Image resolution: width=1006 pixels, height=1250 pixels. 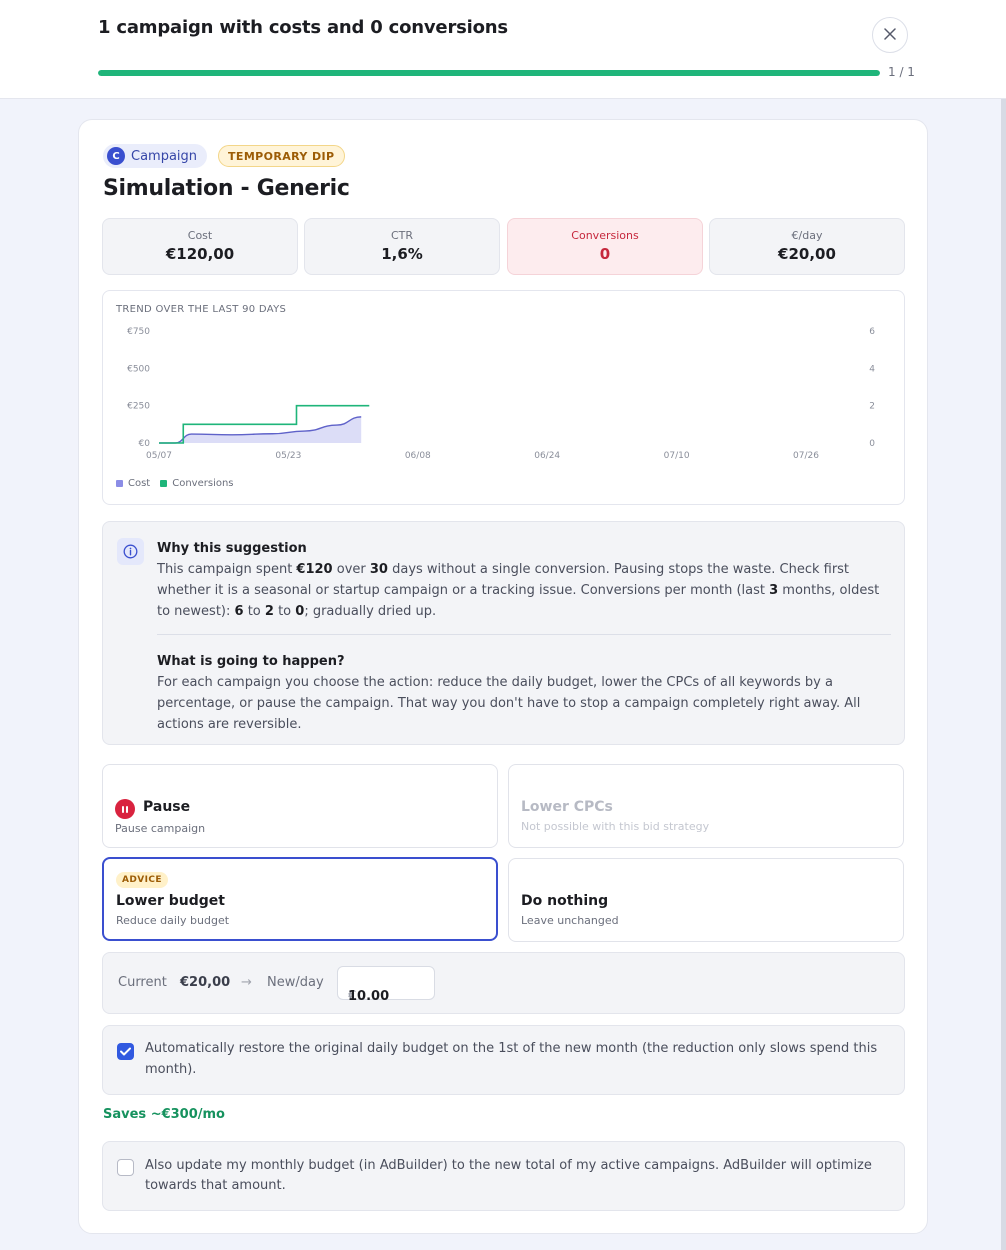 What do you see at coordinates (200, 235) in the screenshot?
I see `stat-label: Cost` at bounding box center [200, 235].